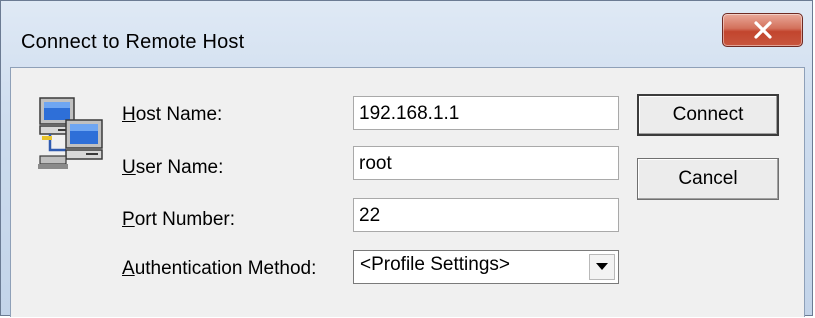  Describe the element at coordinates (179, 167) in the screenshot. I see `user-name-label-text: ser Name:` at that location.